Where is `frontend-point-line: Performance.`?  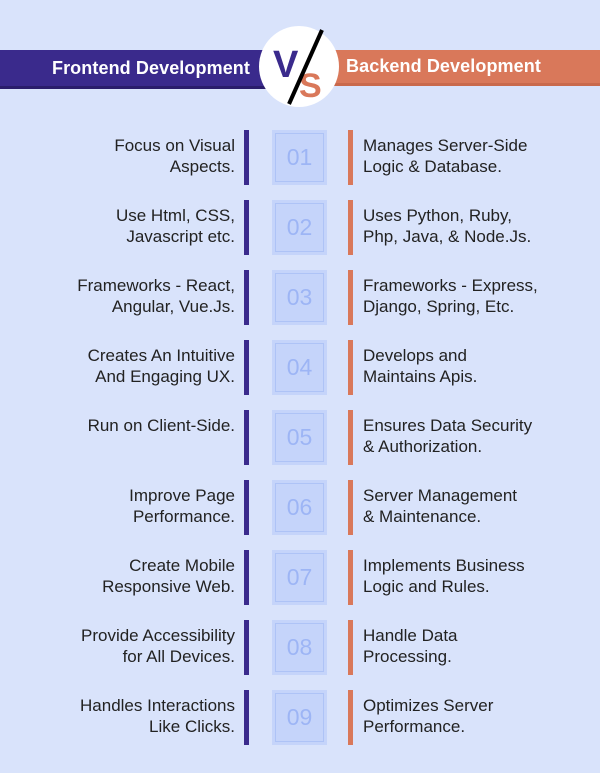
frontend-point-line: Performance. is located at coordinates (183, 516).